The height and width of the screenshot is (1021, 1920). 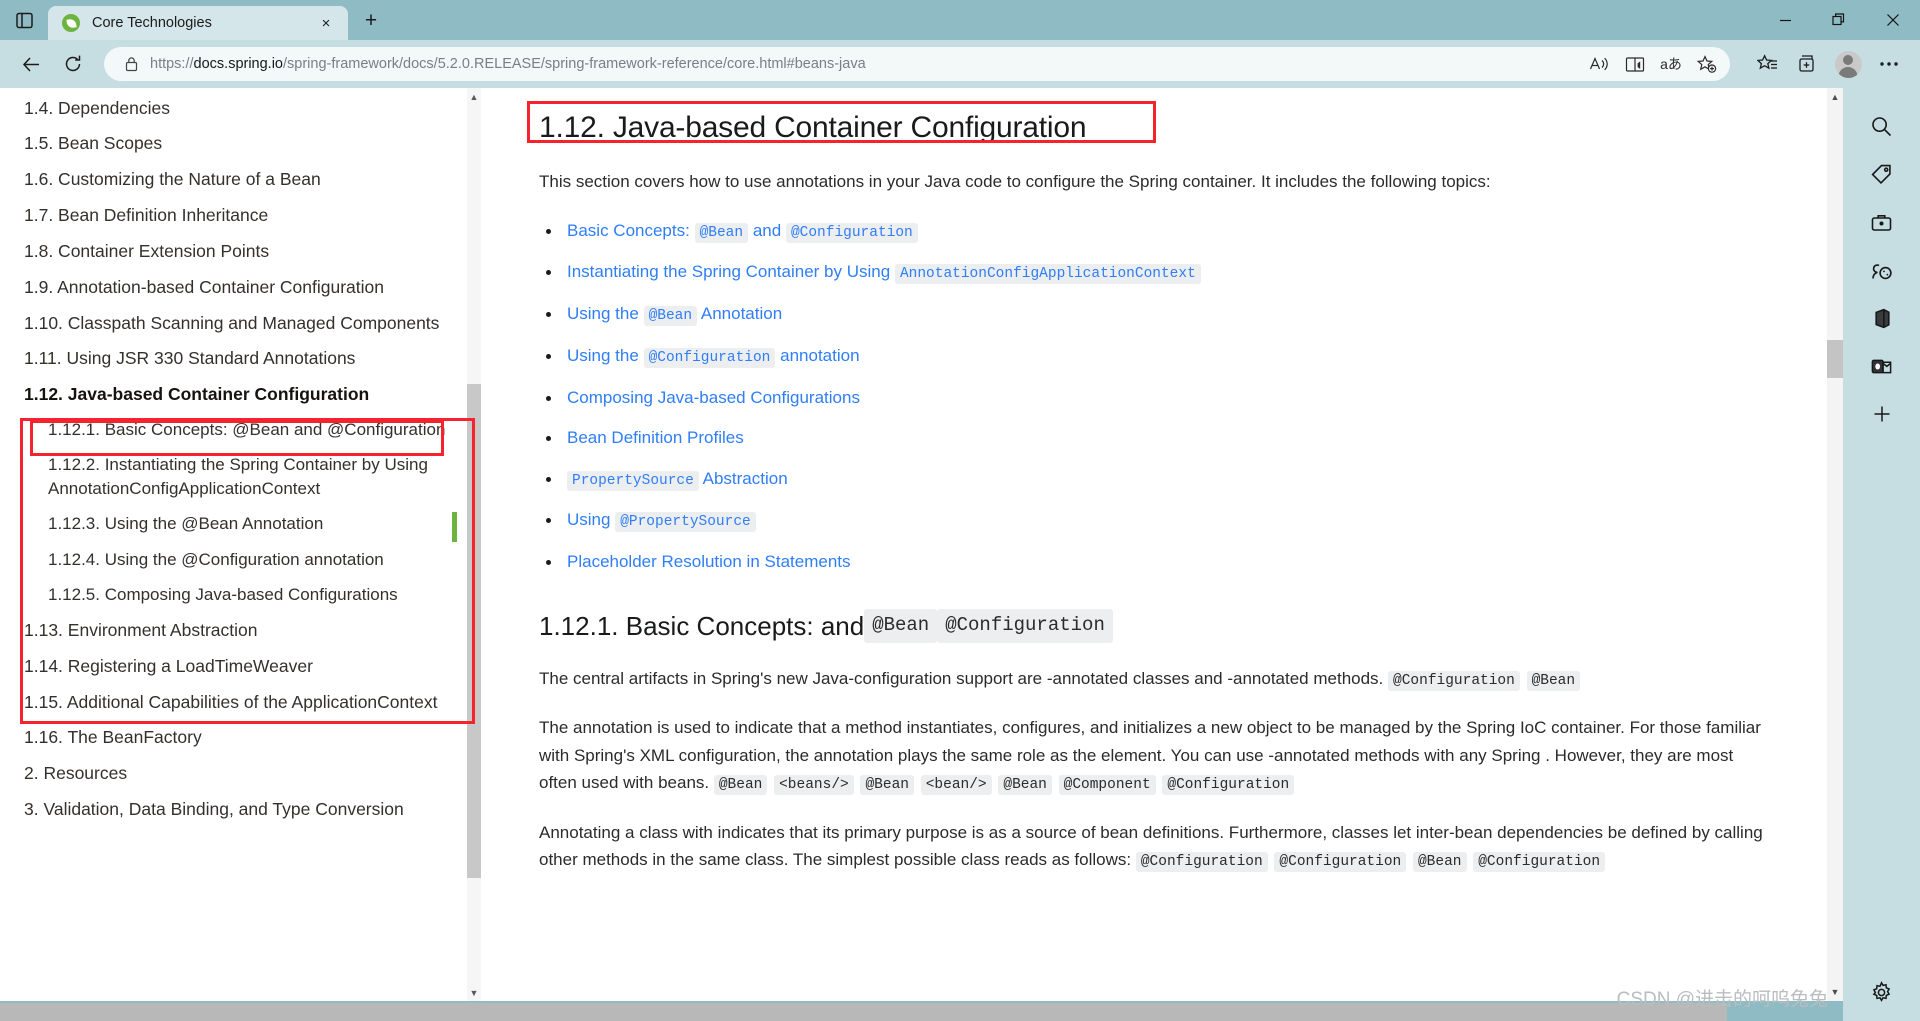 What do you see at coordinates (1835, 992) in the screenshot?
I see `content-scroll-down-icon: ▼` at bounding box center [1835, 992].